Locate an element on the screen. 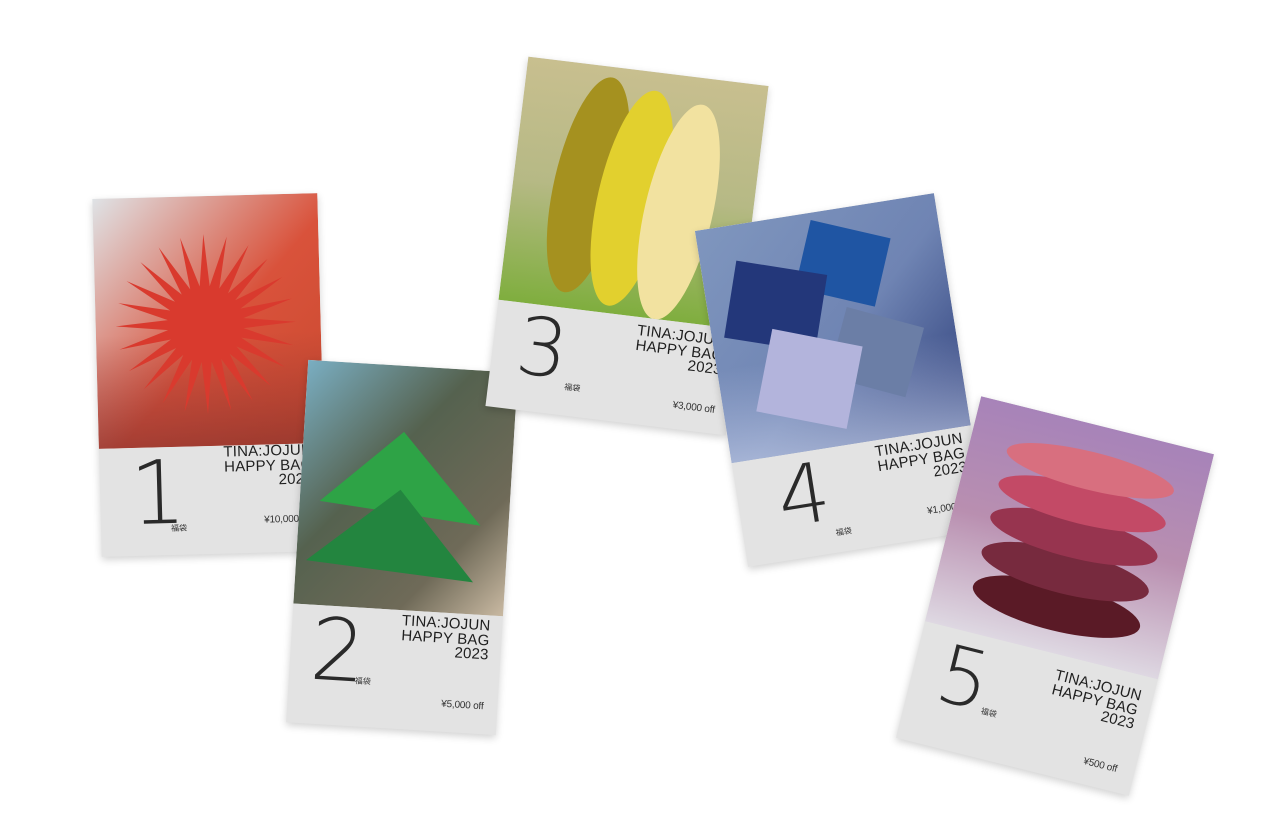 Image resolution: width=1280 pixels, height=838 pixels. square-lavender is located at coordinates (809, 378).